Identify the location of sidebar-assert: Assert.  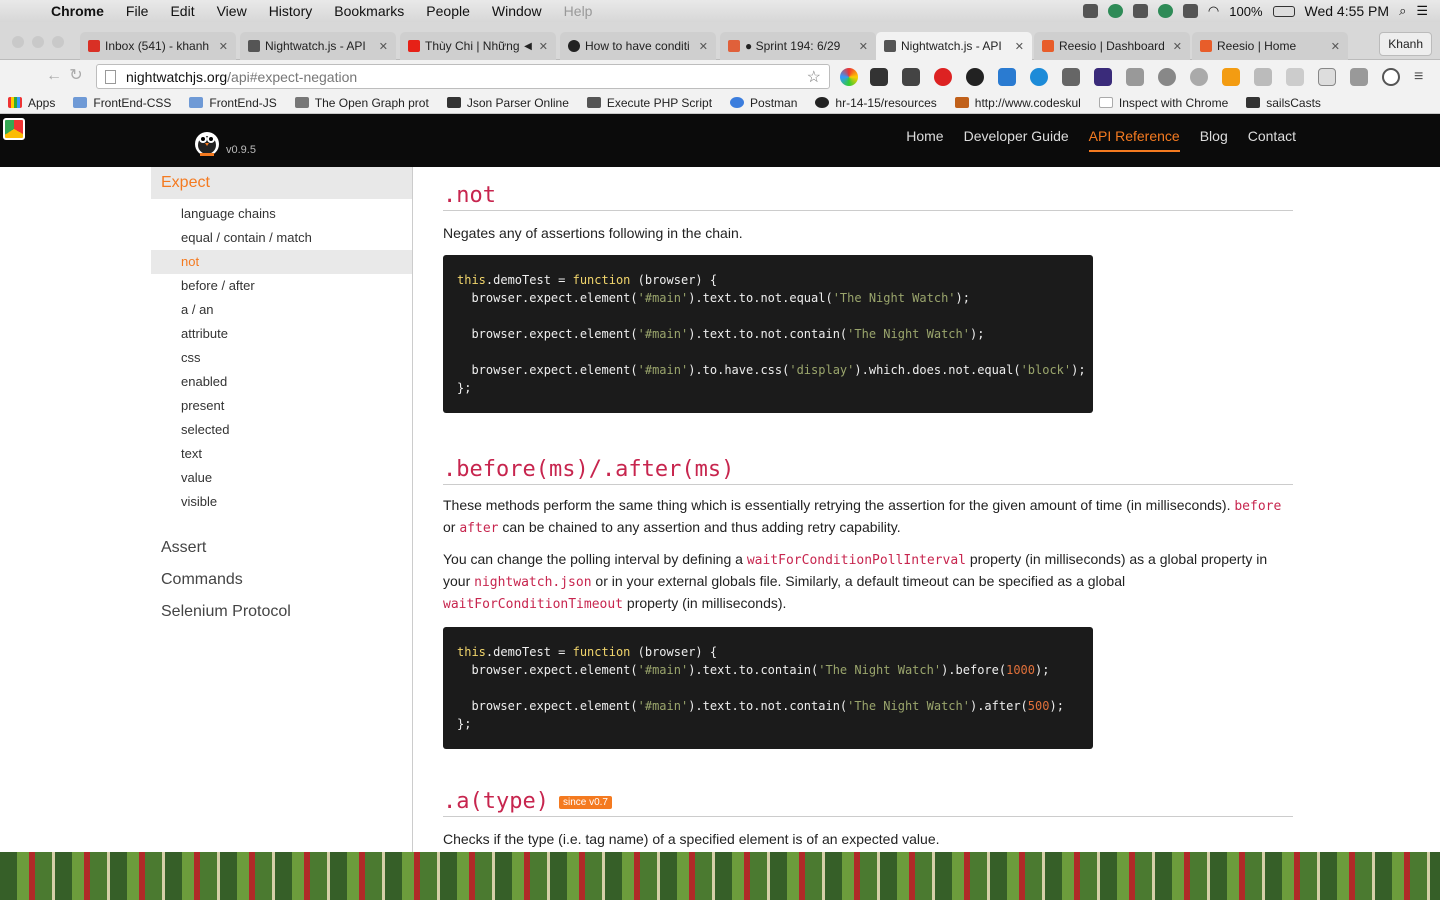
(281, 548).